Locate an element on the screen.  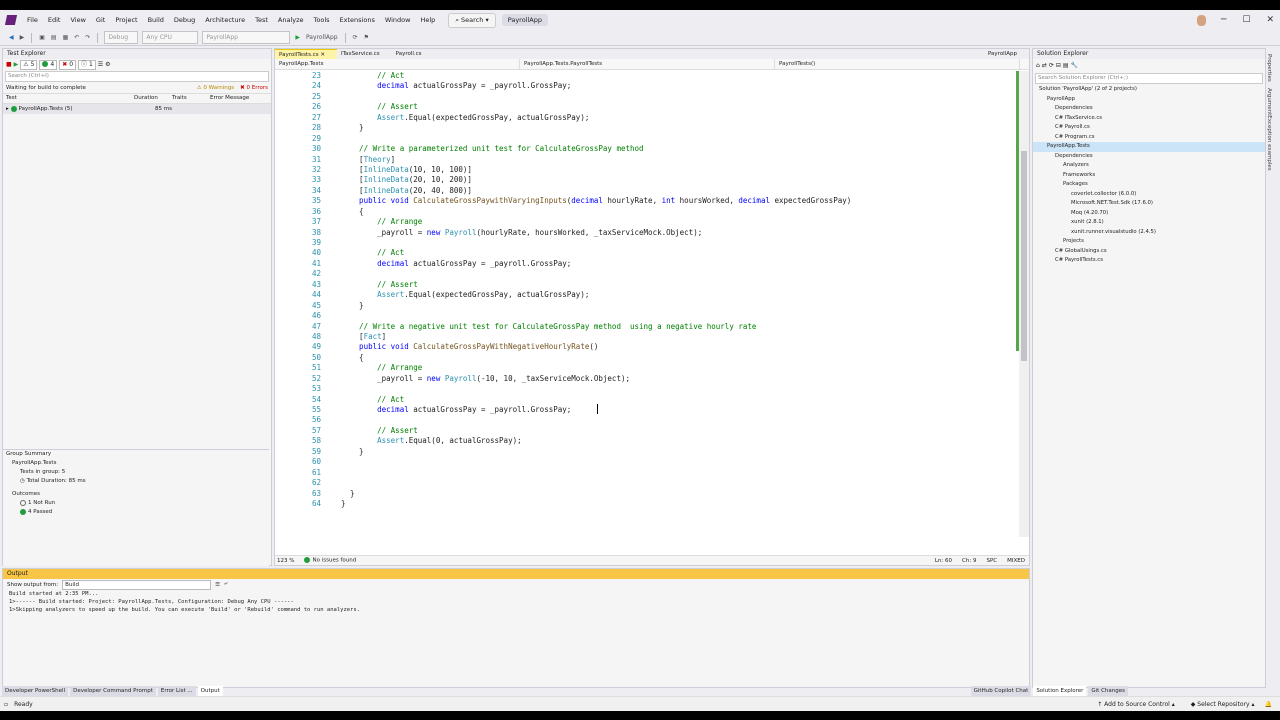
menu-project: Project is located at coordinates (126, 20).